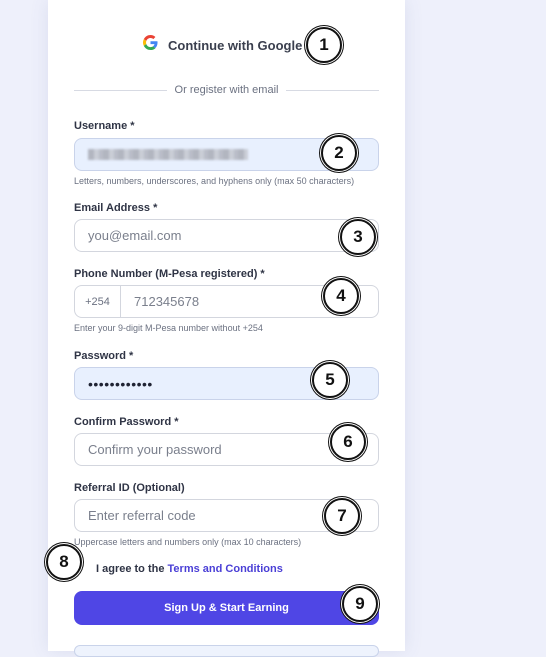 The image size is (546, 657). I want to click on divider-line-right, so click(333, 90).